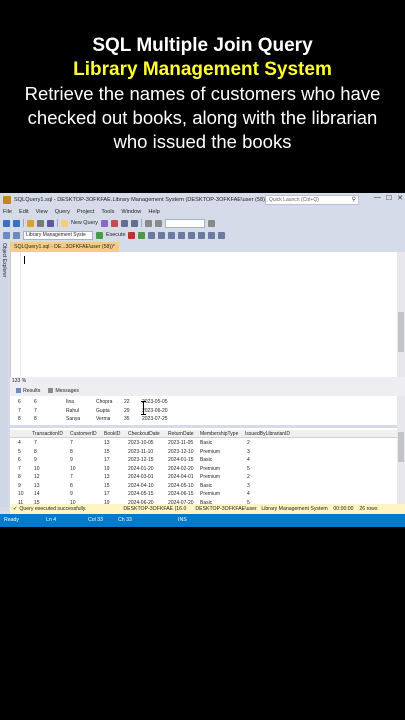 Image resolution: width=405 pixels, height=720 pixels. Describe the element at coordinates (184, 223) in the screenshot. I see `solution-config-select` at that location.